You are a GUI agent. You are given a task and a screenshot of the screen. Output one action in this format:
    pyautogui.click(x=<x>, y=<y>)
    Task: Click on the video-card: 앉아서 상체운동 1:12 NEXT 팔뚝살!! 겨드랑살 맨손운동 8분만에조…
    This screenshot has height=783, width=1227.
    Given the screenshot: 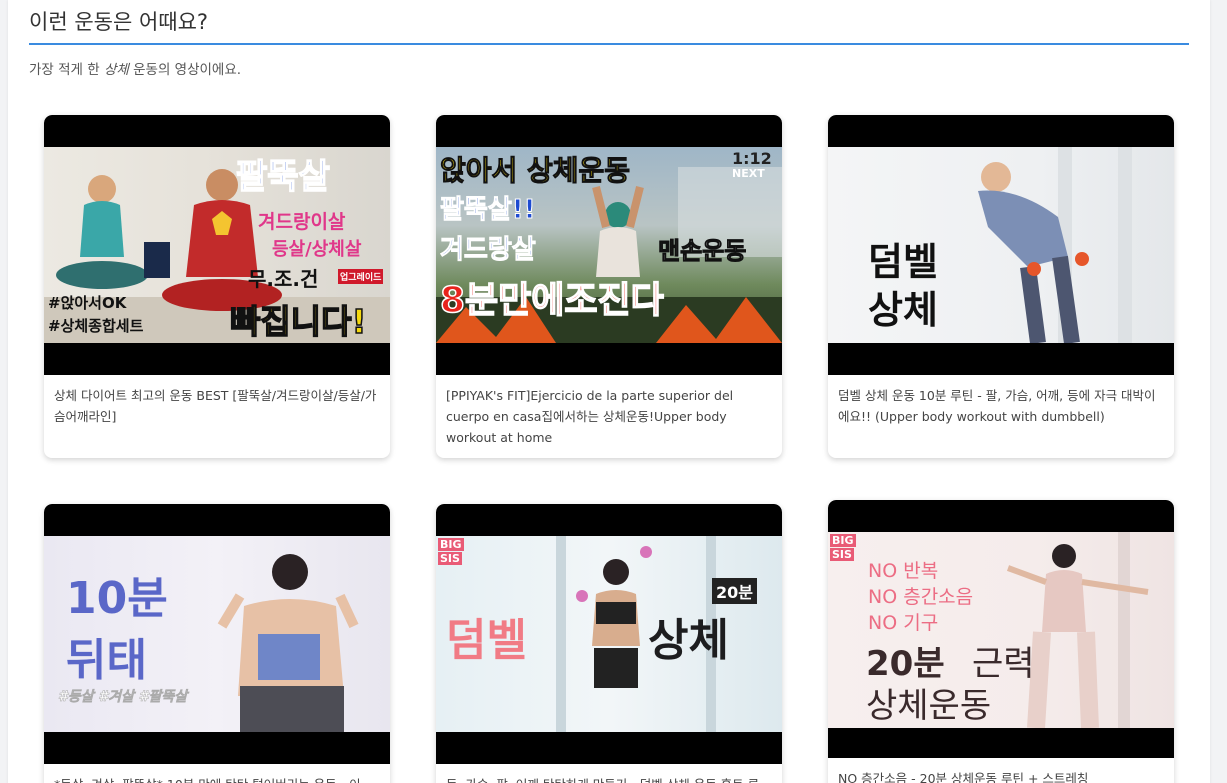 What is the action you would take?
    pyautogui.click(x=609, y=286)
    